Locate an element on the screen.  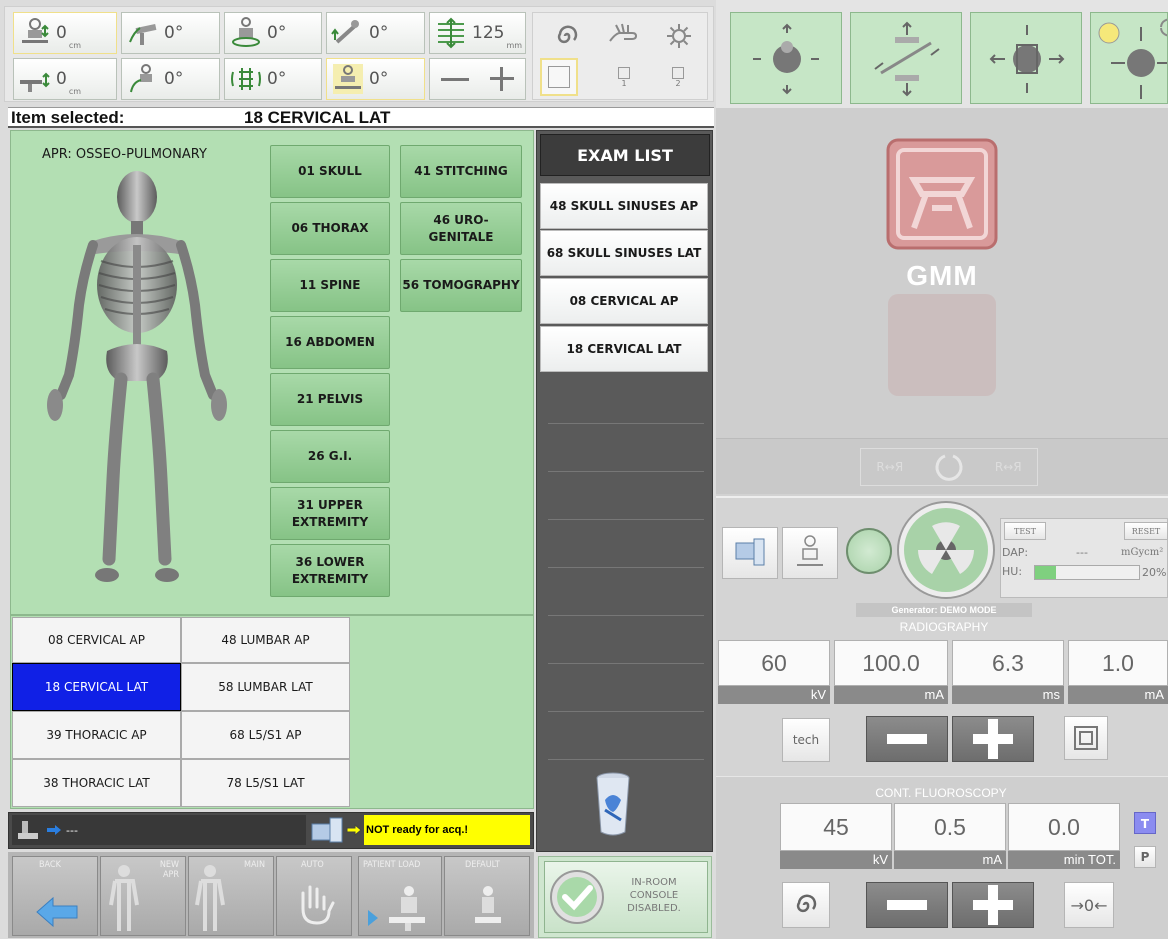
radiography-decrease-button is located at coordinates (907, 739).